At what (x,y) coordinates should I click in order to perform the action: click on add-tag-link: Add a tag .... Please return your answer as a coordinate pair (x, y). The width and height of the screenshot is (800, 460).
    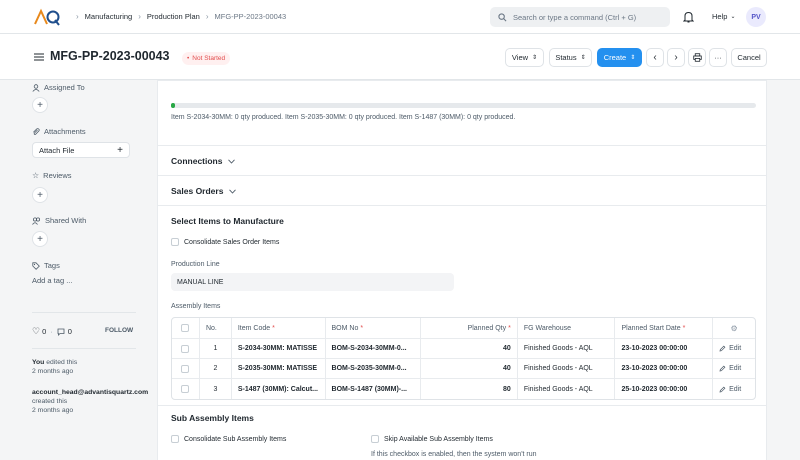
    Looking at the image, I should click on (52, 280).